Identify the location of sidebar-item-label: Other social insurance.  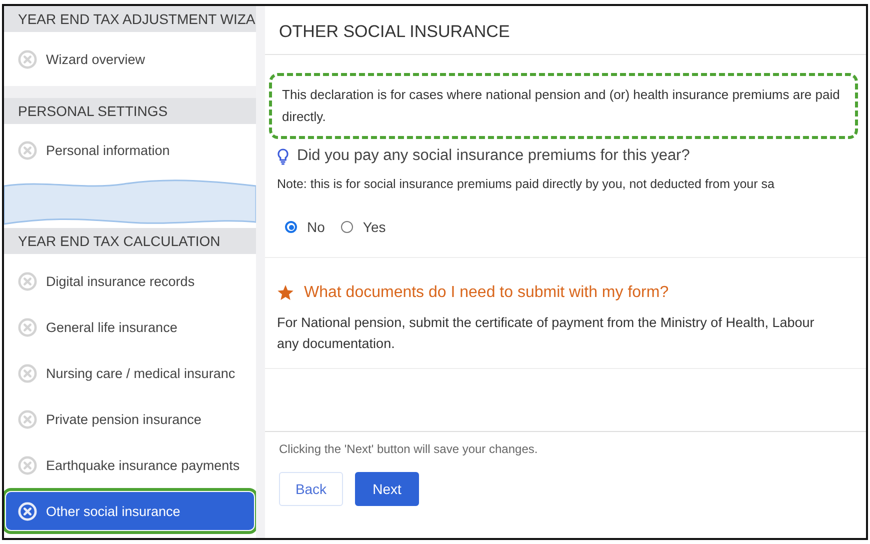
(113, 511).